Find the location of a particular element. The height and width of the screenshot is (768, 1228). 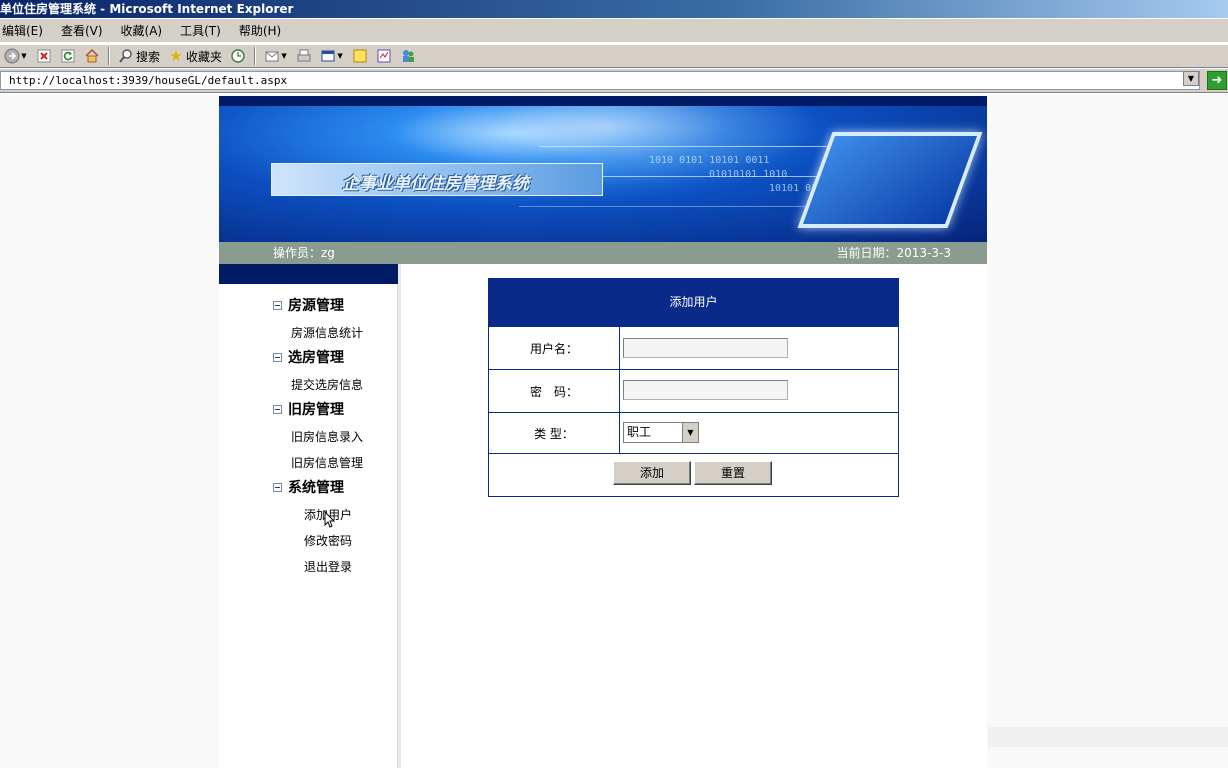

type-label: 类 型： is located at coordinates (554, 433).